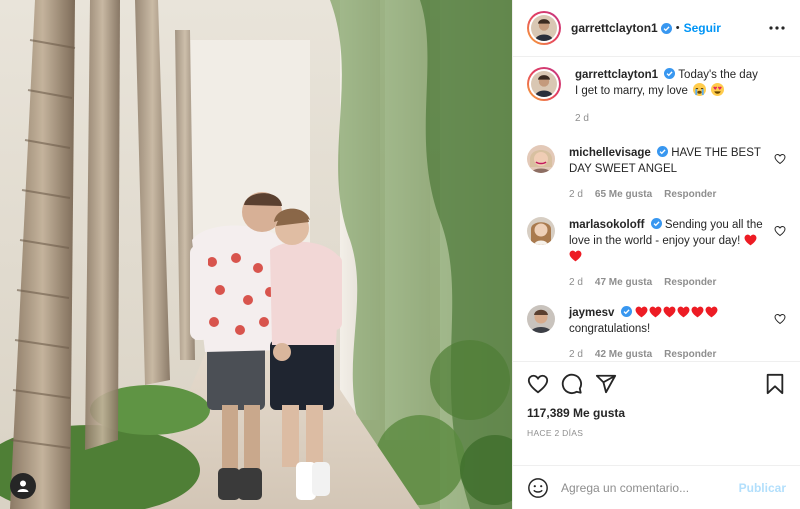  What do you see at coordinates (700, 89) in the screenshot?
I see `crying-face-emoji` at bounding box center [700, 89].